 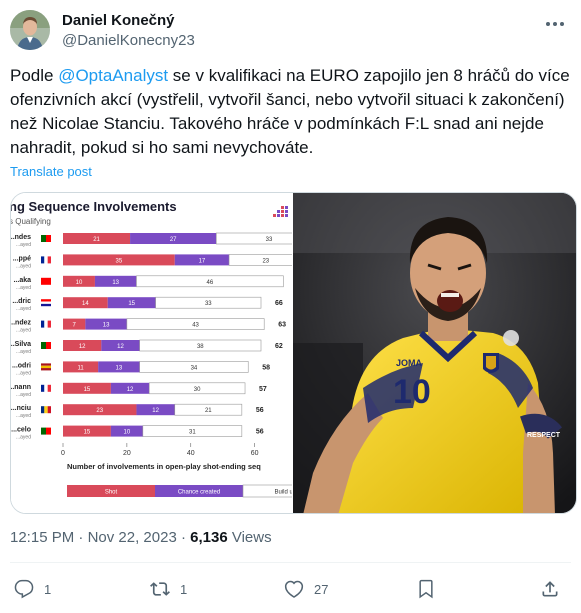 What do you see at coordinates (132, 537) in the screenshot?
I see `post-date: Nov 22, 2023` at bounding box center [132, 537].